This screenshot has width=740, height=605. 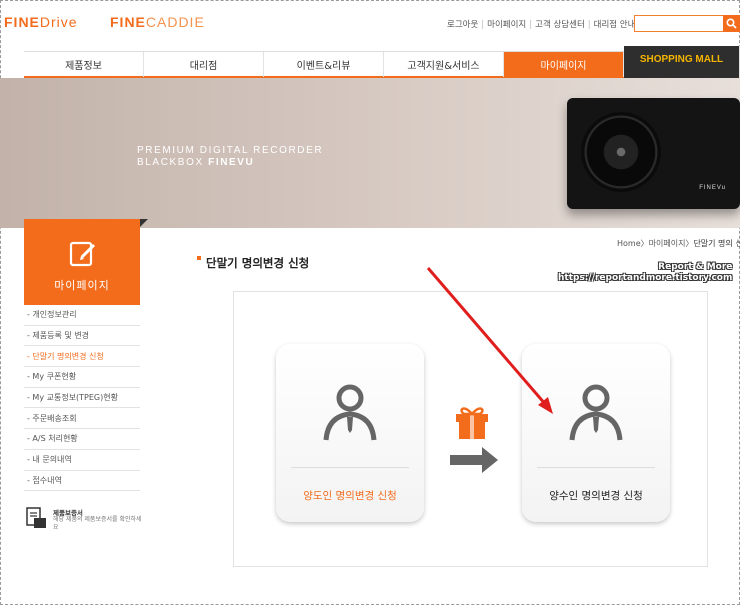 I want to click on edit-note-icon, so click(x=82, y=254).